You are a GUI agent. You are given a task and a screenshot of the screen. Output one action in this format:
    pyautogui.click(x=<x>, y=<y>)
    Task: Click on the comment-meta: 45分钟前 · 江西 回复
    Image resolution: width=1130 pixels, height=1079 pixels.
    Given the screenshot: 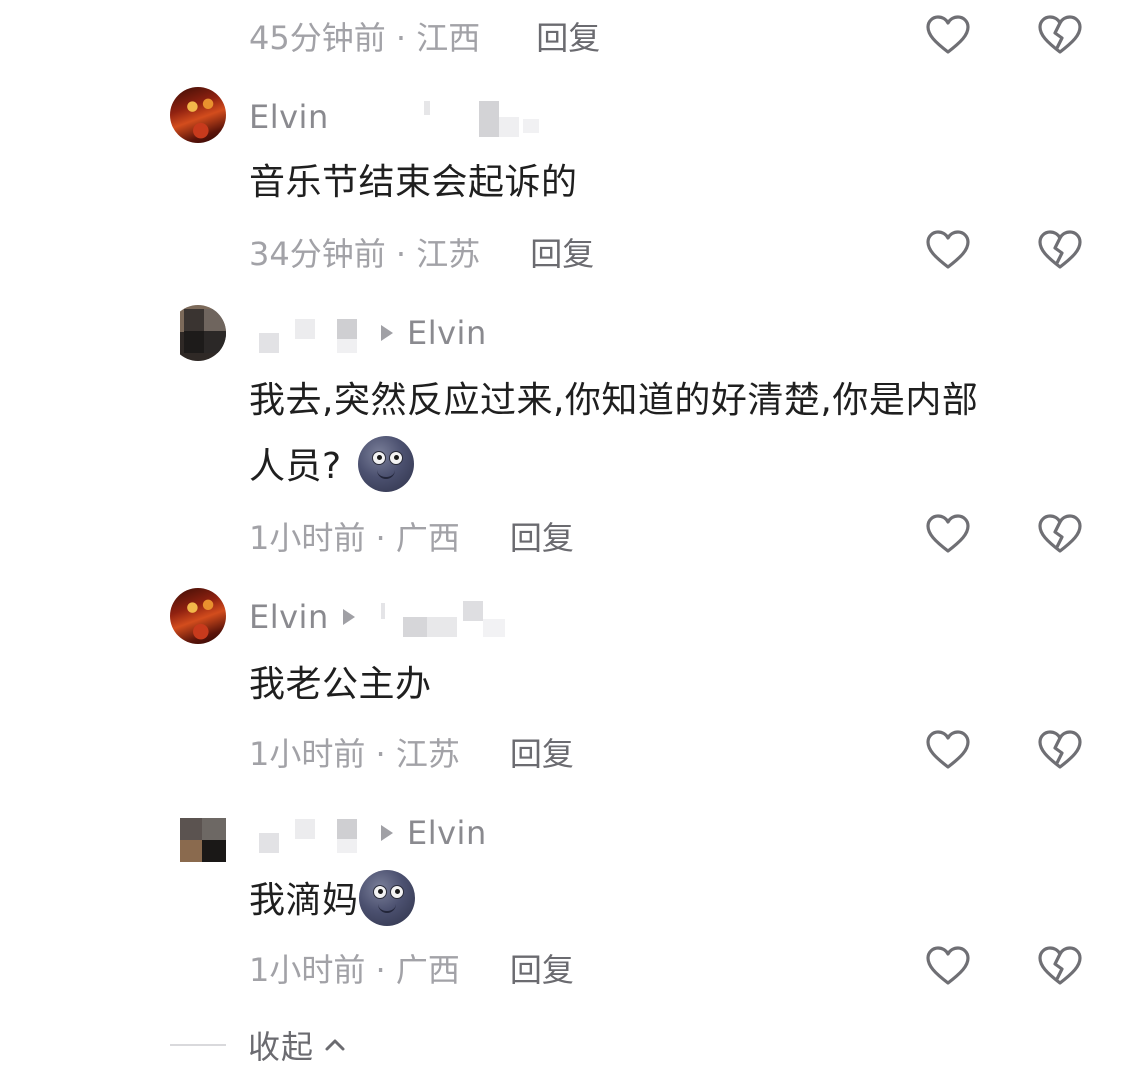 What is the action you would take?
    pyautogui.click(x=424, y=36)
    